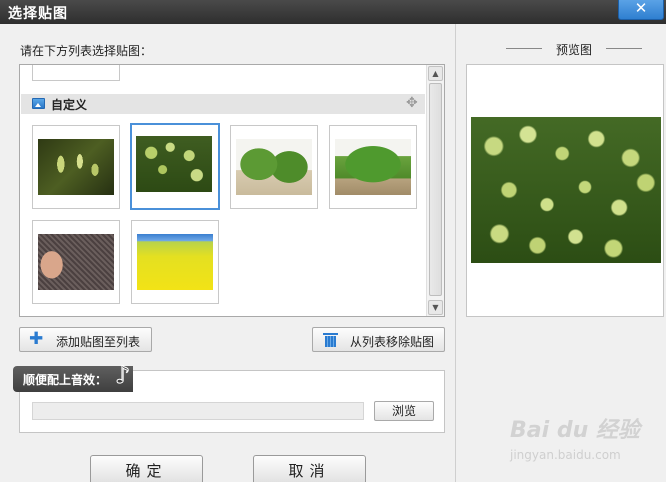 This screenshot has height=482, width=666. Describe the element at coordinates (330, 340) in the screenshot. I see `trash-icon` at that location.